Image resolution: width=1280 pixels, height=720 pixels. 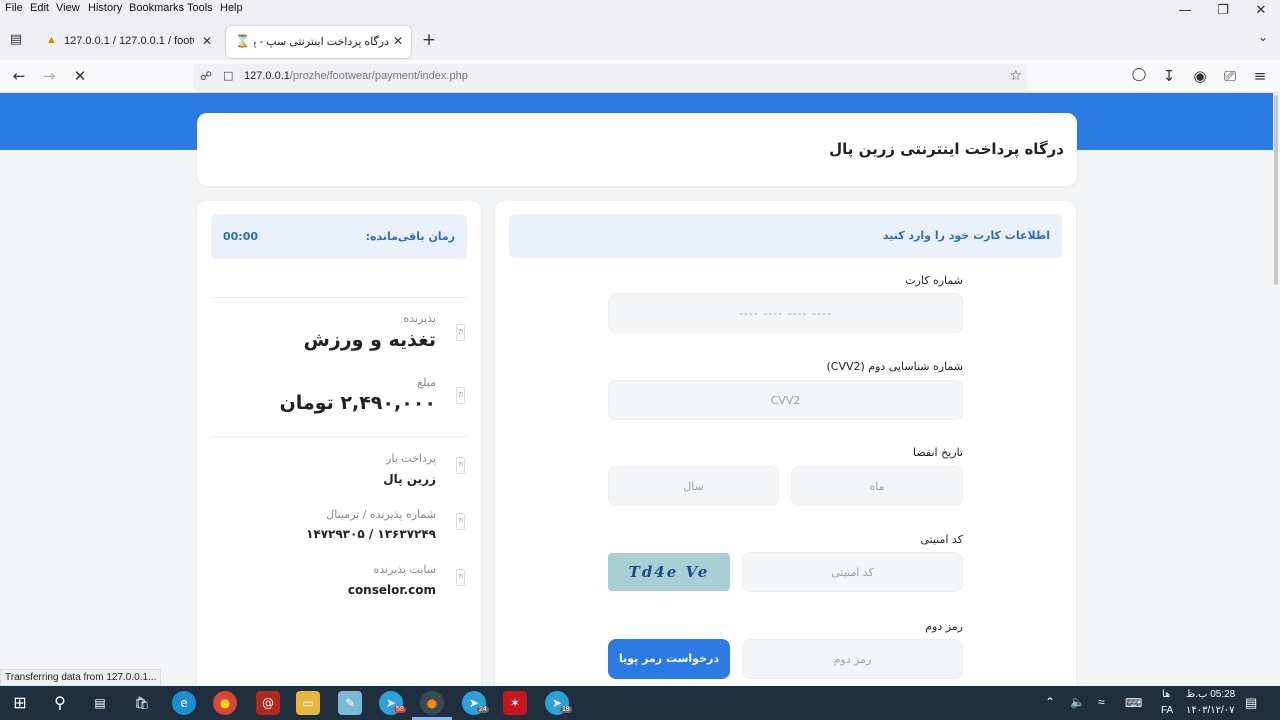 What do you see at coordinates (100, 703) in the screenshot?
I see `task-view-icon: ▤` at bounding box center [100, 703].